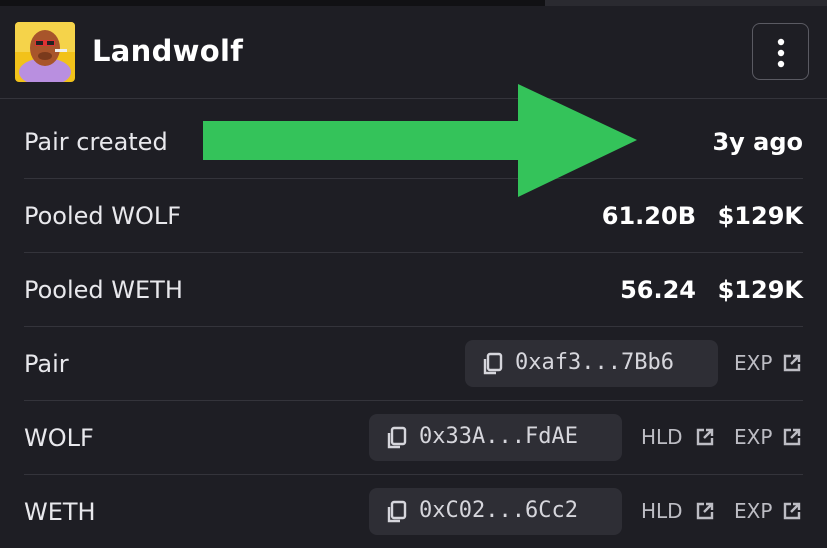 The width and height of the screenshot is (827, 548). Describe the element at coordinates (413, 289) in the screenshot. I see `pooled-weth-row: Pooled WETH 56.24 $129K` at that location.